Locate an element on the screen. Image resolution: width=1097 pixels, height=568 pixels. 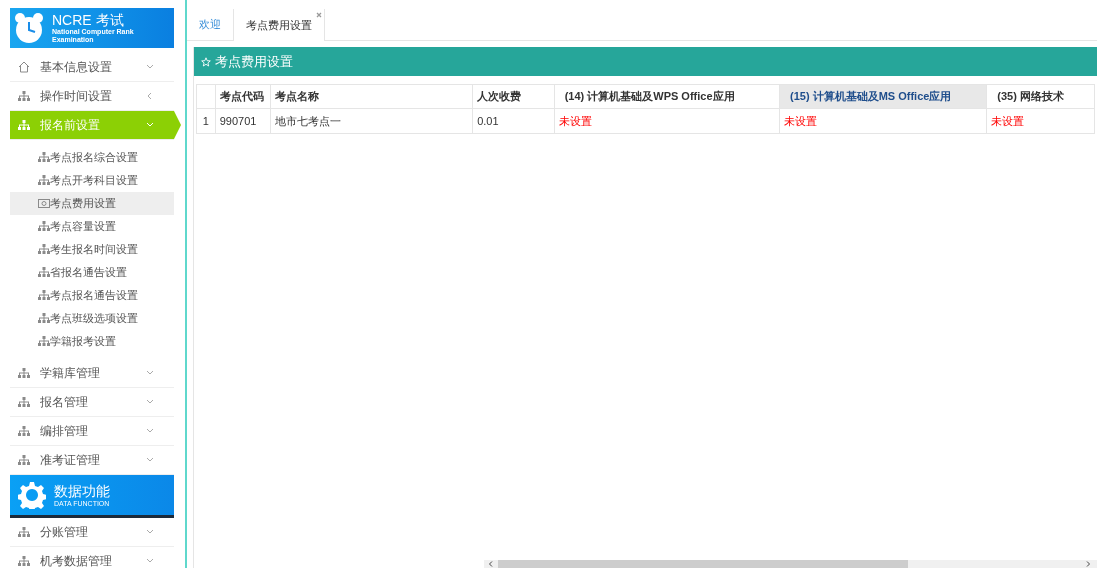
panel-title: 考点费用设置 is located at coordinates (254, 61).